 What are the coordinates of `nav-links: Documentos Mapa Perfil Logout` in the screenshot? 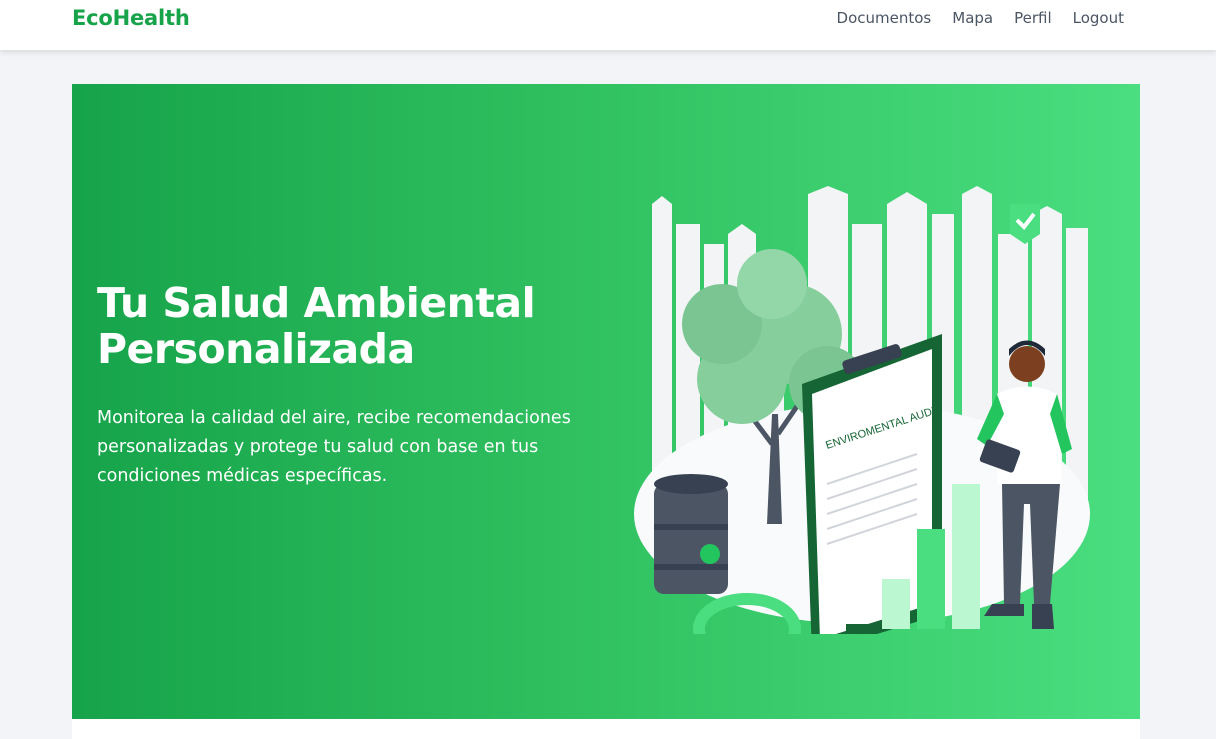 It's located at (980, 18).